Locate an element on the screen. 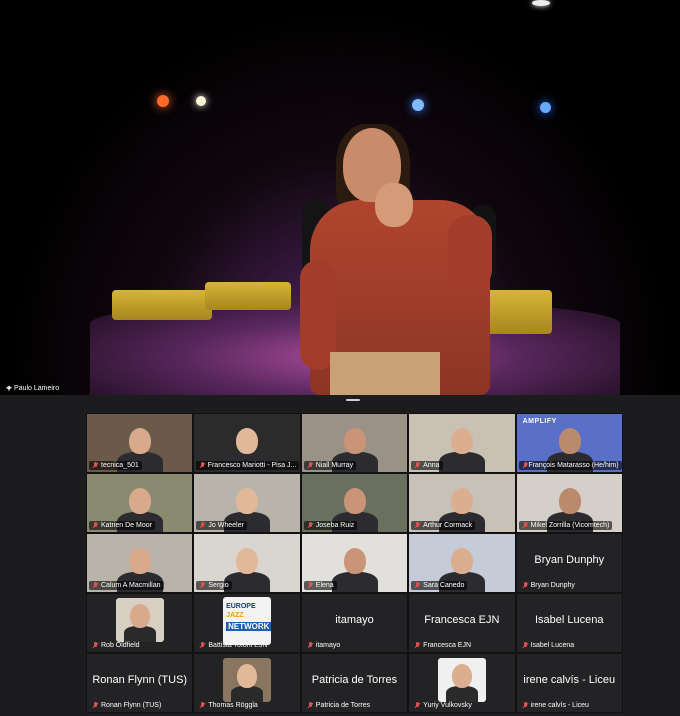  participant-tile: Rob Oldfield is located at coordinates (140, 623).